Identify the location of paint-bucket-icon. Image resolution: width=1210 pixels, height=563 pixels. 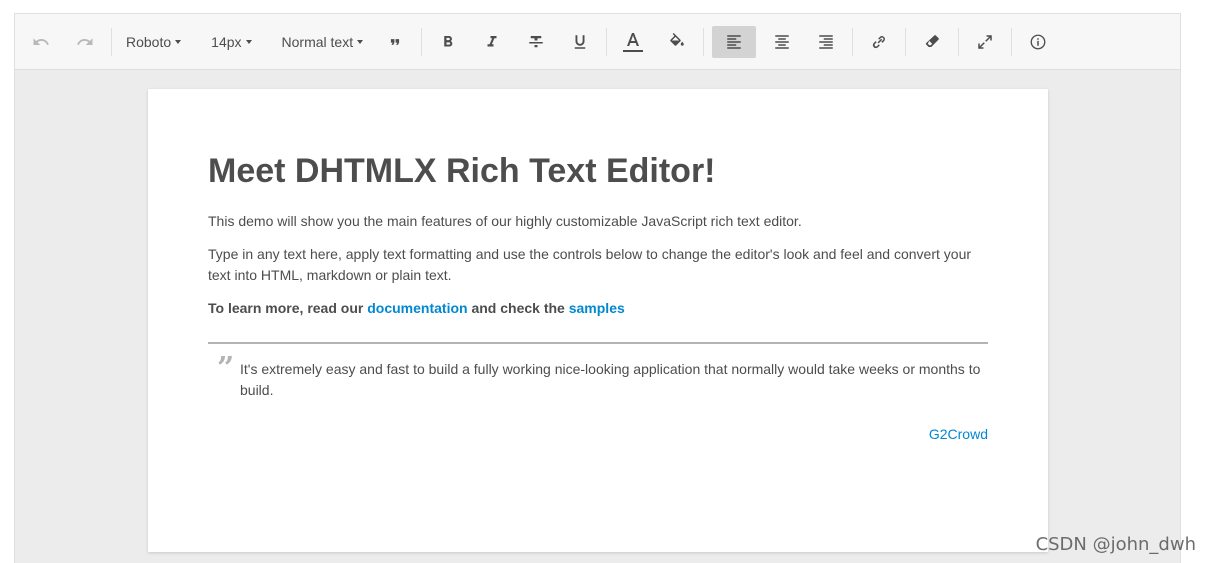
(677, 39).